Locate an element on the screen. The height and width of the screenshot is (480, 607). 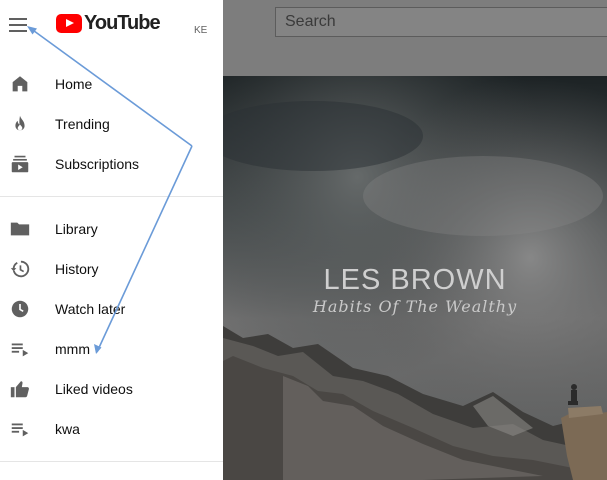
sidebar-item-home: Home is located at coordinates (111, 84).